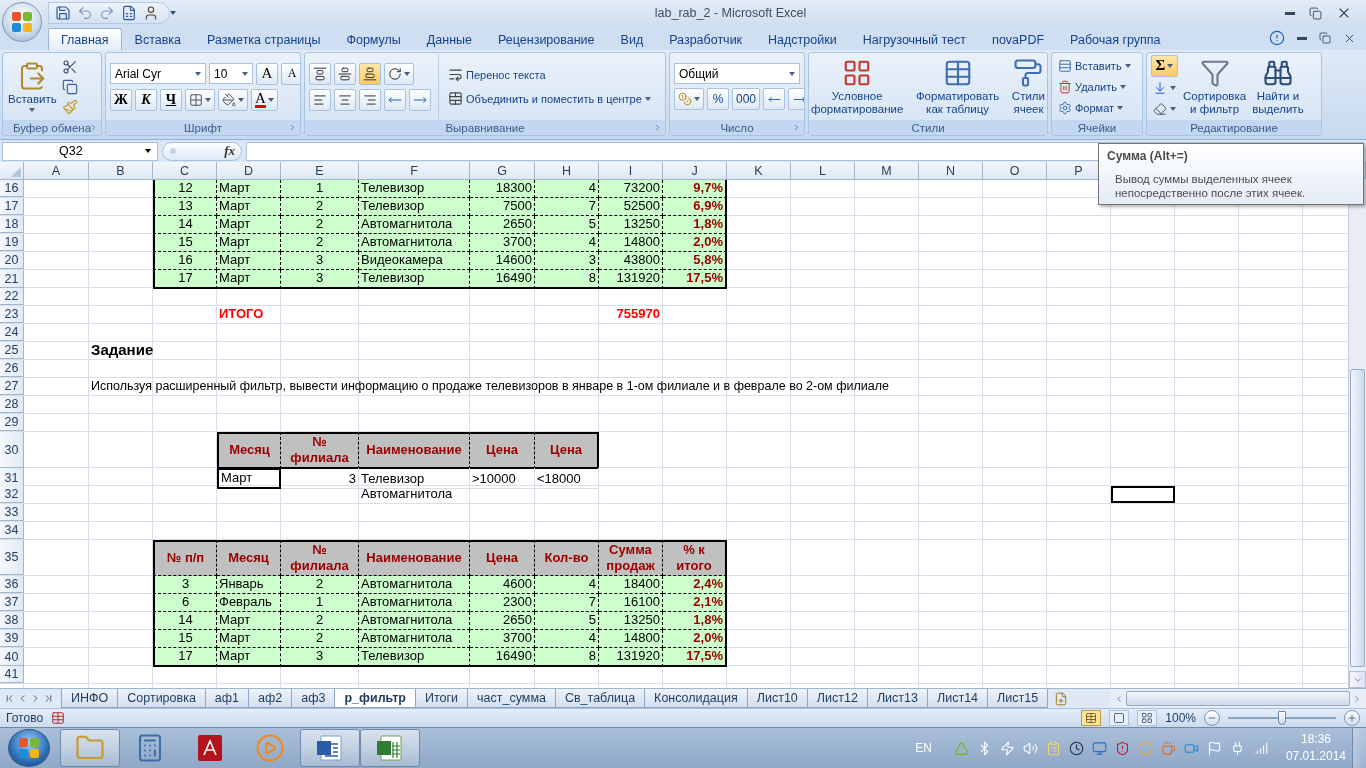  What do you see at coordinates (313, 698) in the screenshot?
I see `sheet-tab: аф3` at bounding box center [313, 698].